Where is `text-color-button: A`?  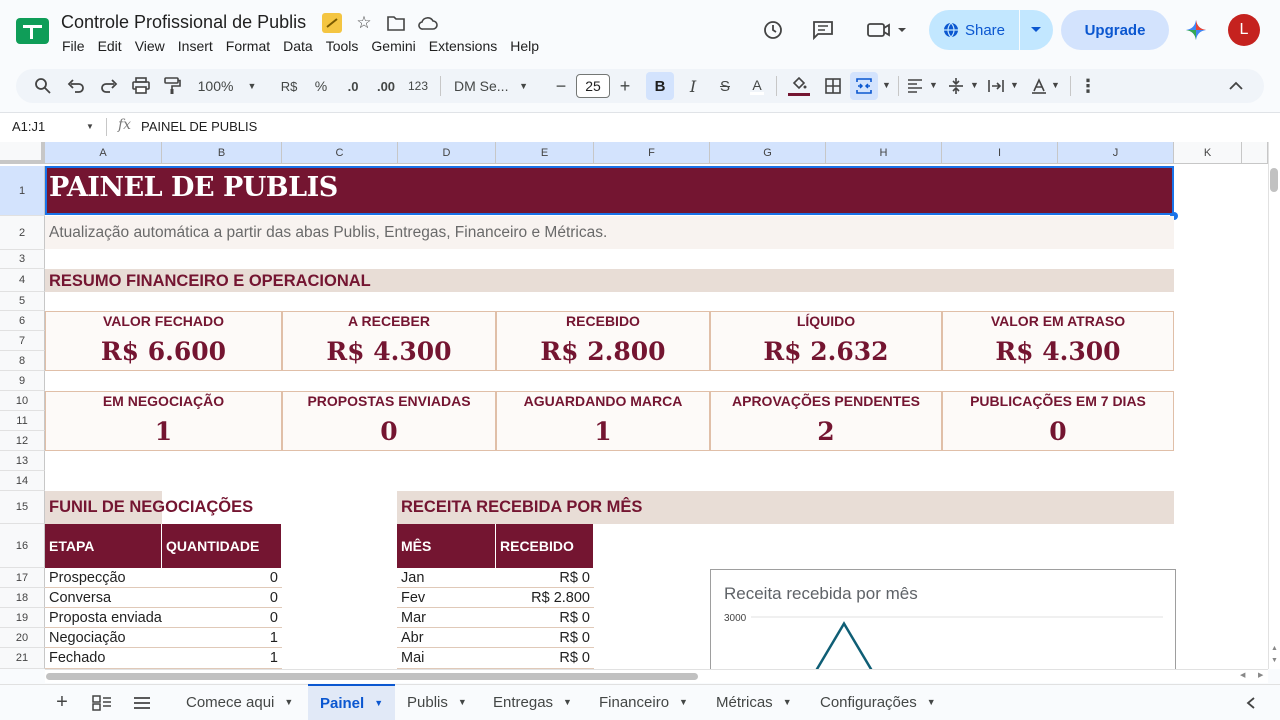 text-color-button: A is located at coordinates (757, 86).